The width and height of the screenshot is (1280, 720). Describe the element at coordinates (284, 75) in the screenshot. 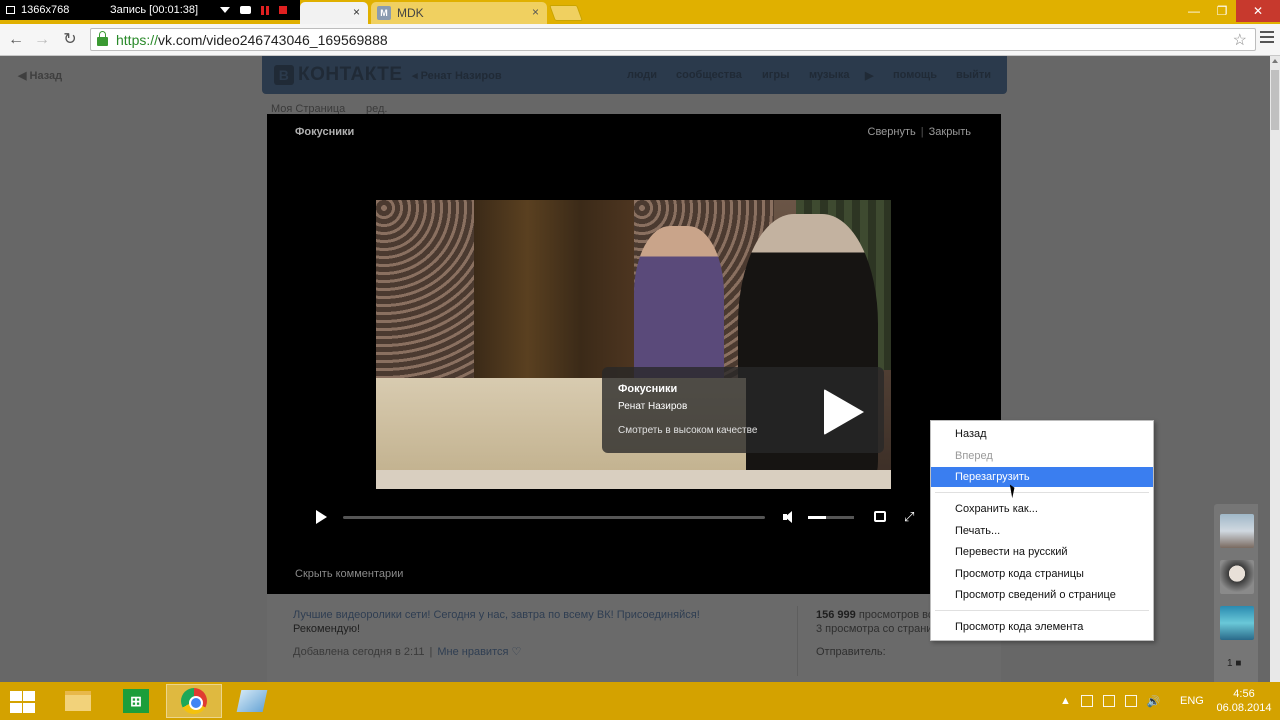

I see `vk-logo-icon: В` at that location.